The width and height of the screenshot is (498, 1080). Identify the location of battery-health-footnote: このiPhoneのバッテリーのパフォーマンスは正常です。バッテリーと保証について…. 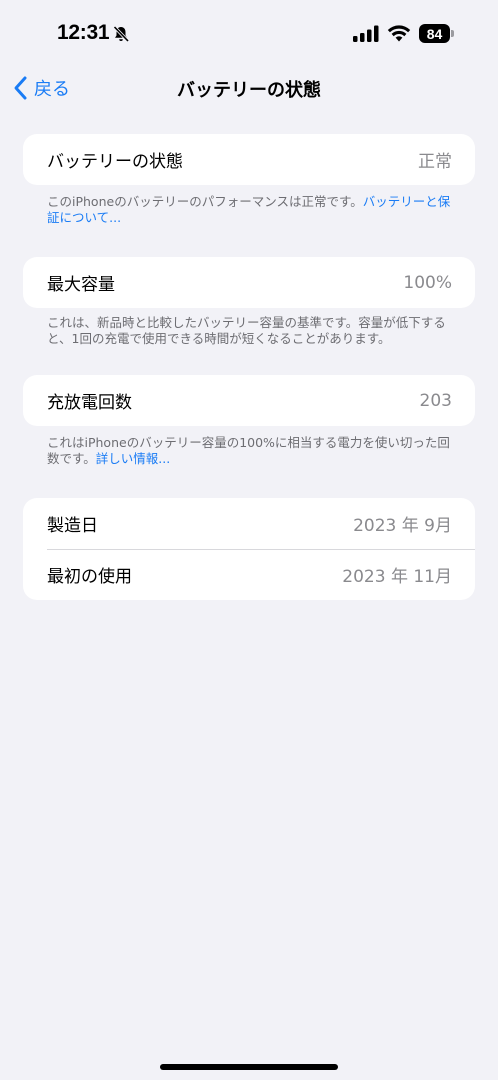
(252, 210).